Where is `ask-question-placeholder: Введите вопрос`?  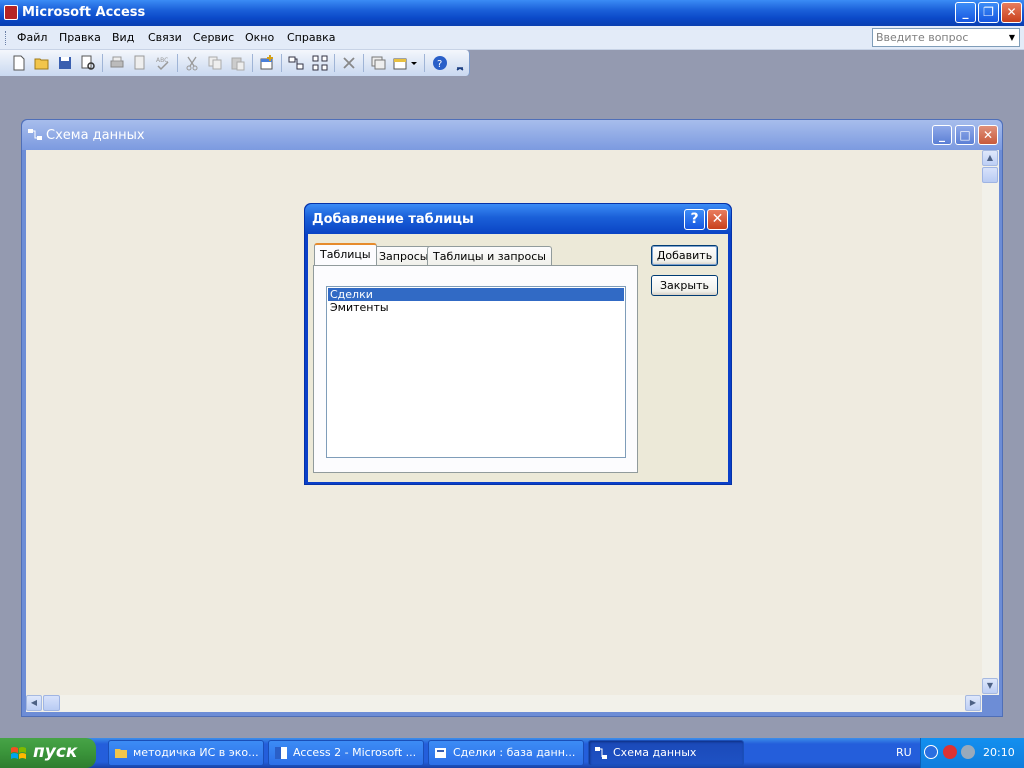 ask-question-placeholder: Введите вопрос is located at coordinates (922, 37).